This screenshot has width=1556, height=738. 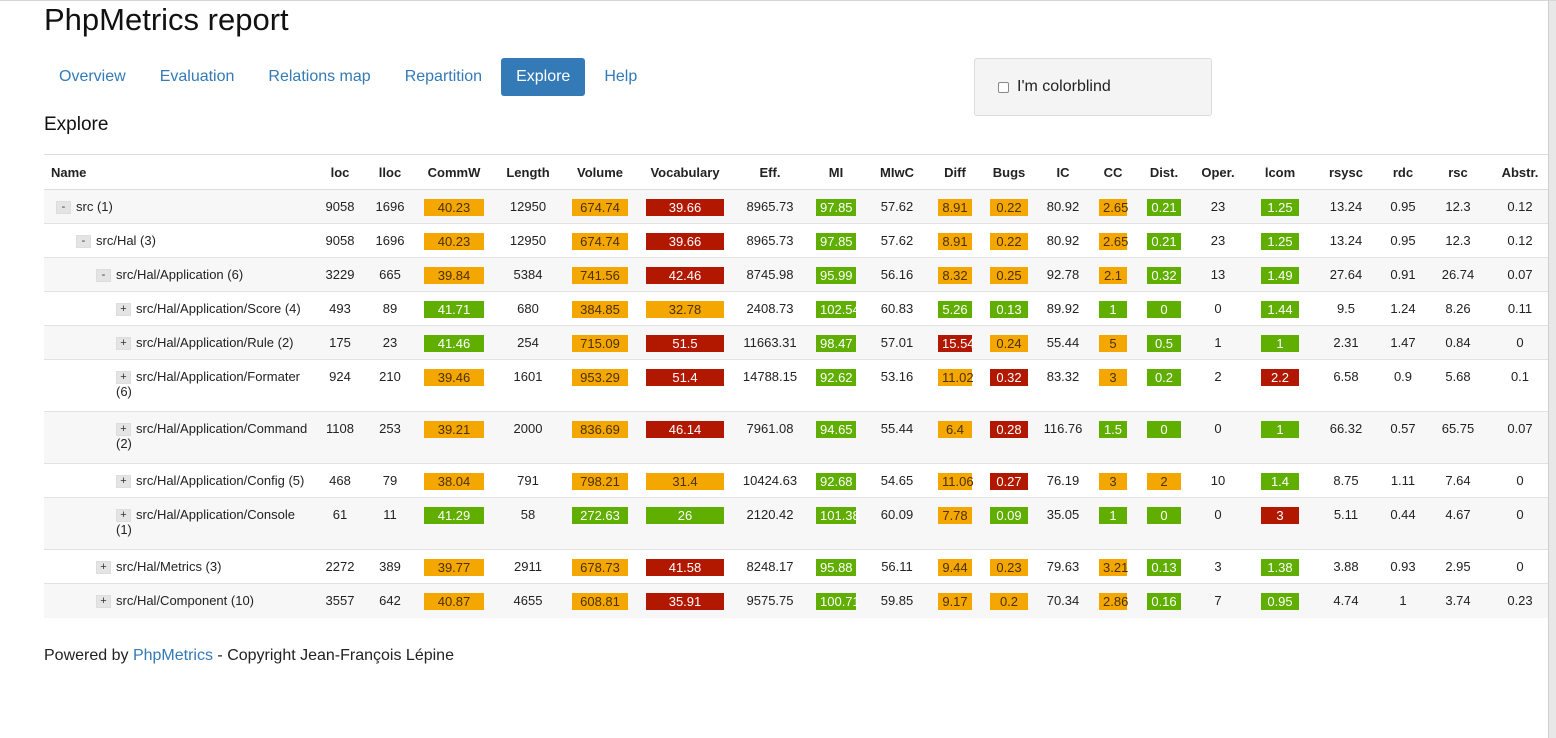 I want to click on column-header: lloc, so click(x=390, y=172).